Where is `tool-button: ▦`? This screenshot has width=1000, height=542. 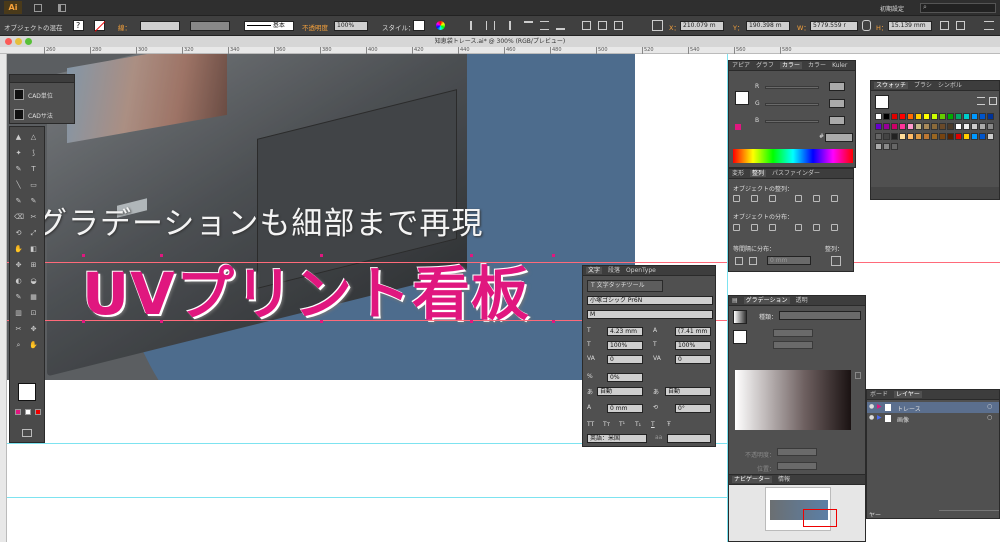 tool-button: ▦ is located at coordinates (33, 297).